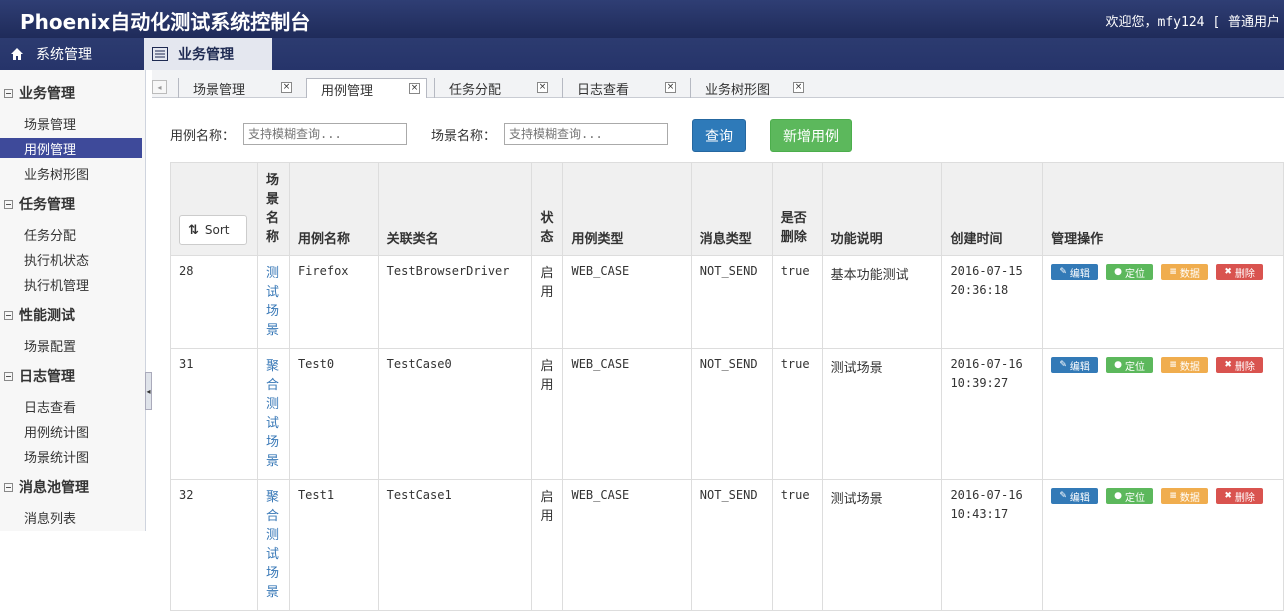 The image size is (1284, 611). What do you see at coordinates (73, 315) in the screenshot?
I see `sidebar-group-performance: 性能测试` at bounding box center [73, 315].